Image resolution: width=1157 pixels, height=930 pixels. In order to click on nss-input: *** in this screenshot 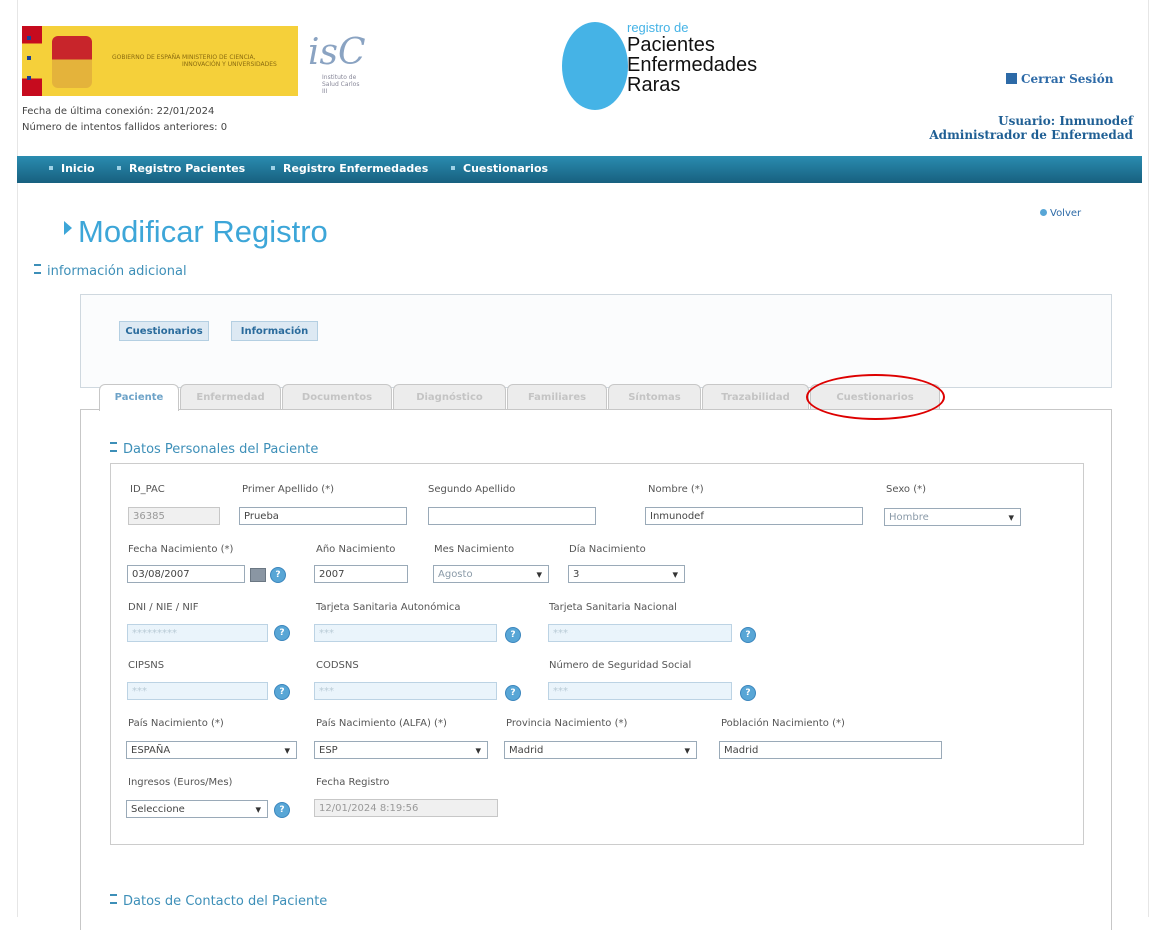, I will do `click(640, 691)`.